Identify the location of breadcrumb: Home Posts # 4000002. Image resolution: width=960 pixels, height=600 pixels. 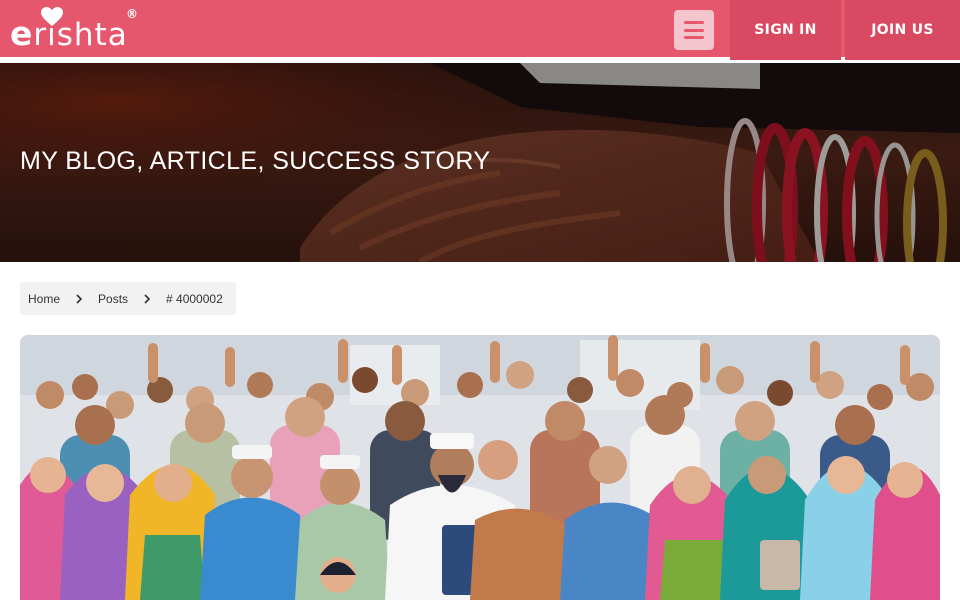
(128, 298).